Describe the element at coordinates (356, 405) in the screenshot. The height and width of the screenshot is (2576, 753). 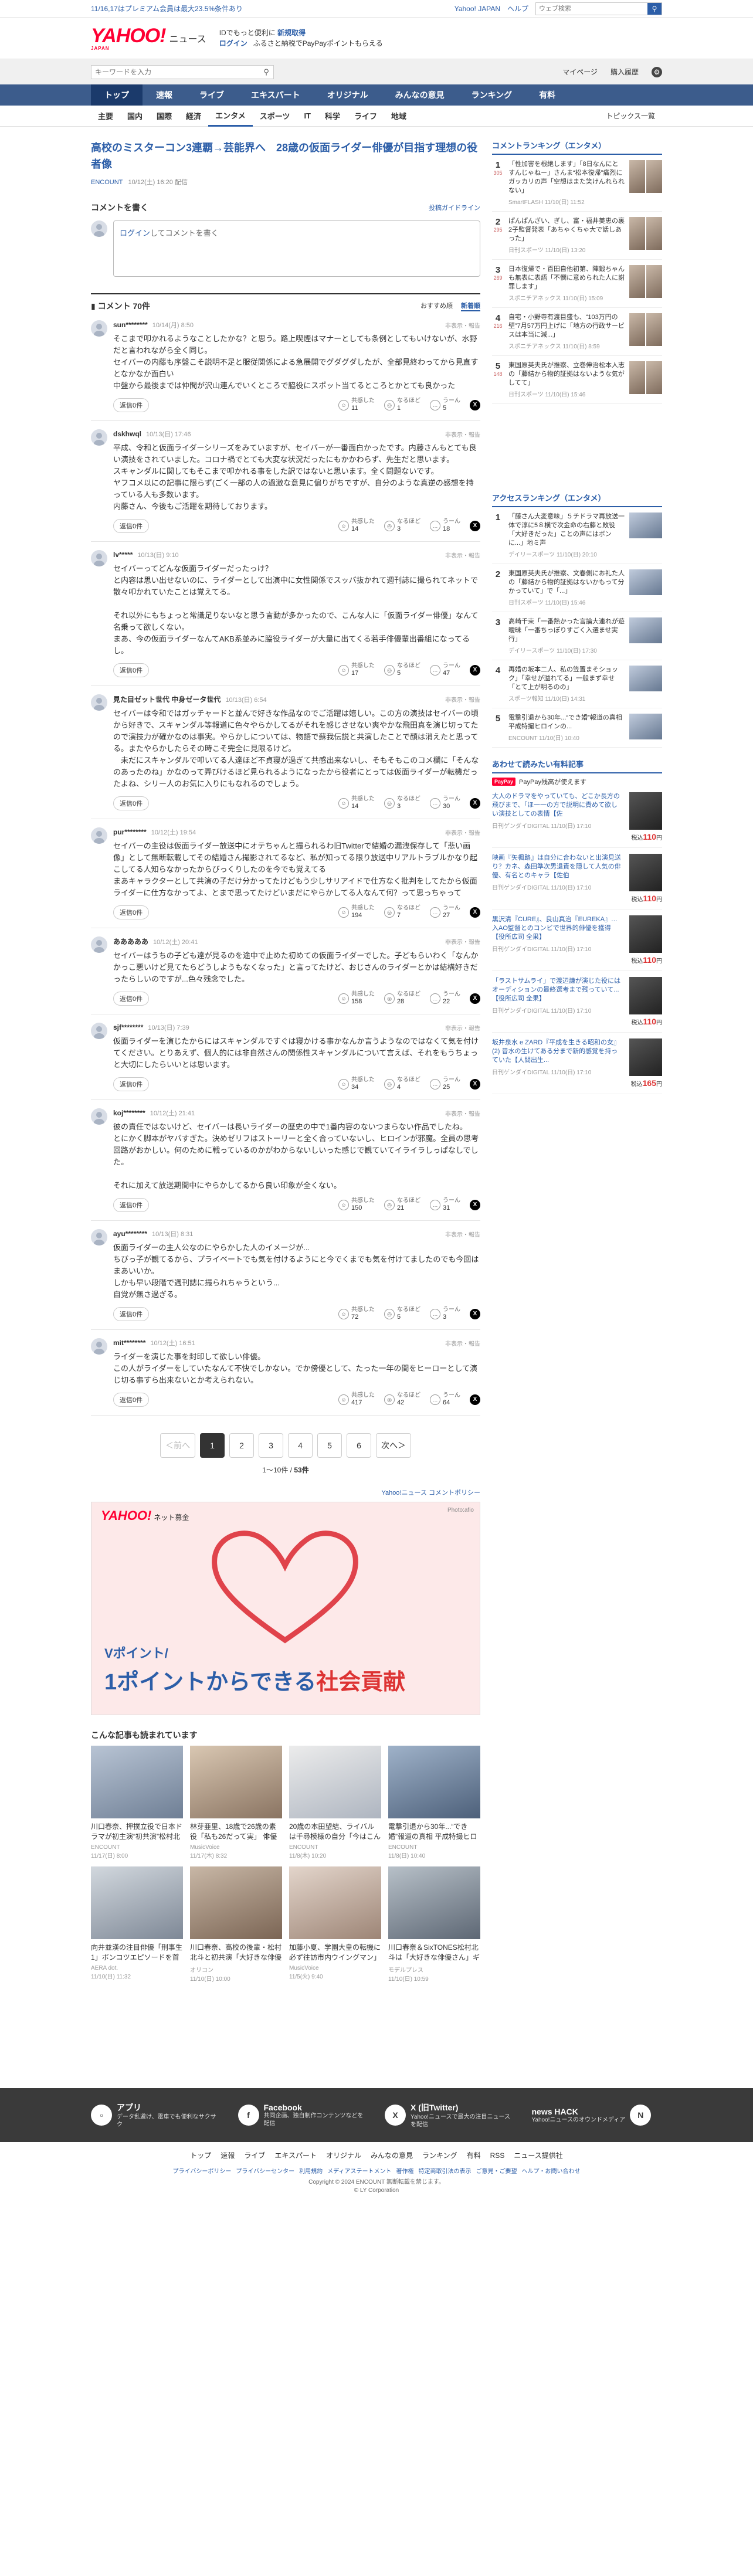
I see `empathy-button: ☺ 共感した 11` at that location.